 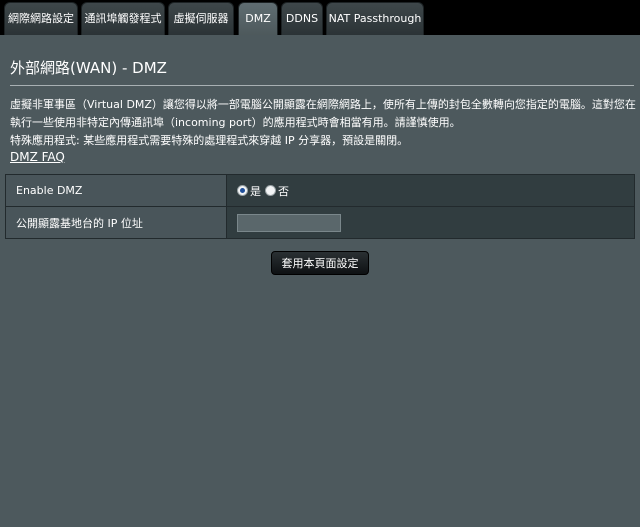 I want to click on tab-nat-passthrough: NAT Passthrough, so click(x=375, y=18).